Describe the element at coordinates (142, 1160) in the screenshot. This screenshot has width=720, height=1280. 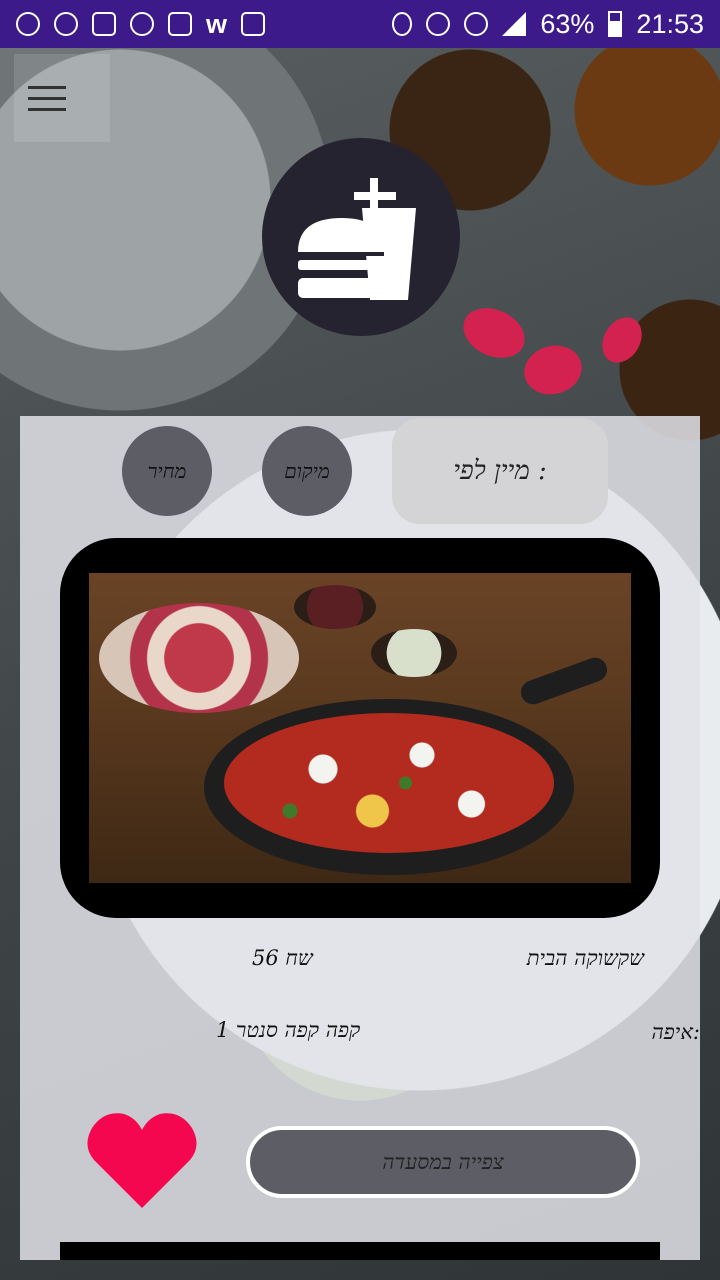
I see `heart-icon` at that location.